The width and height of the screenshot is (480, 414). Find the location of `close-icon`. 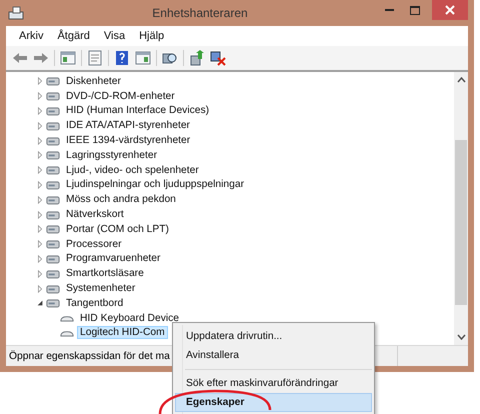

close-icon is located at coordinates (450, 10).